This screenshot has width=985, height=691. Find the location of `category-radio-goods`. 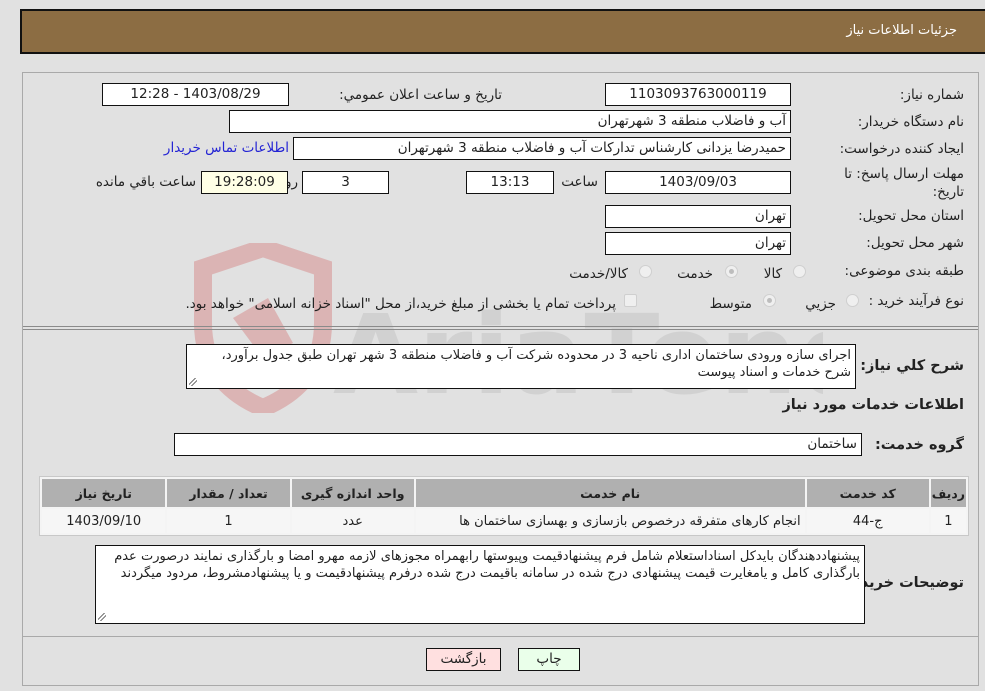

category-radio-goods is located at coordinates (799, 271).